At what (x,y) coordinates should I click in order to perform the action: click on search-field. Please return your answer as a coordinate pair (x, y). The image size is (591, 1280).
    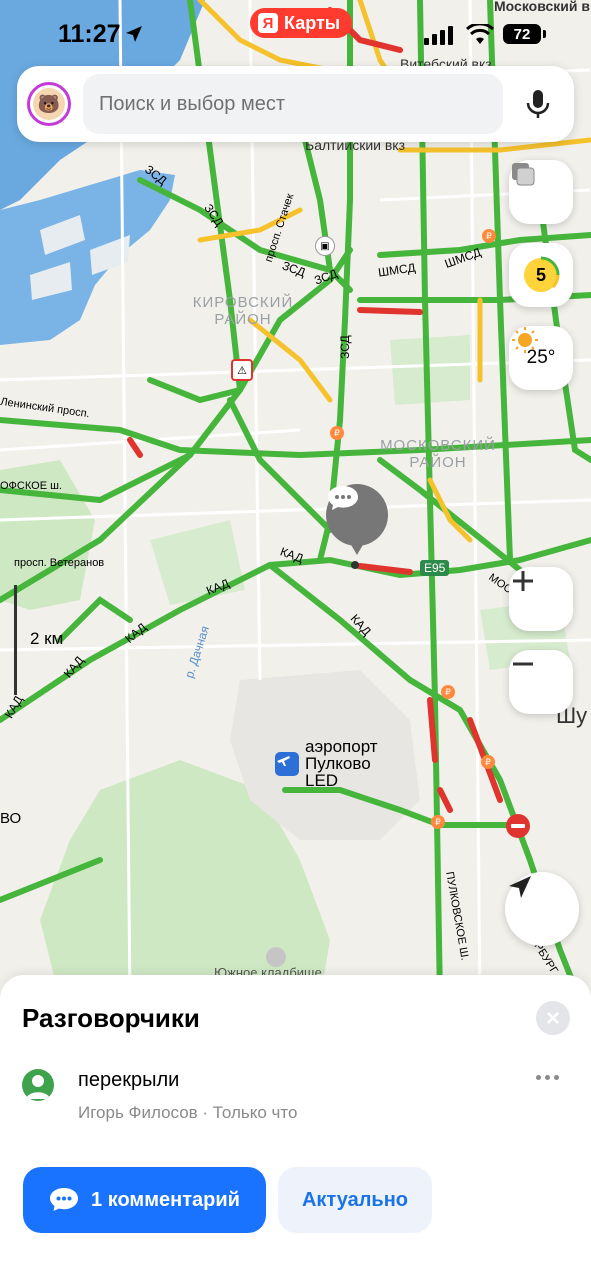
    Looking at the image, I should click on (293, 104).